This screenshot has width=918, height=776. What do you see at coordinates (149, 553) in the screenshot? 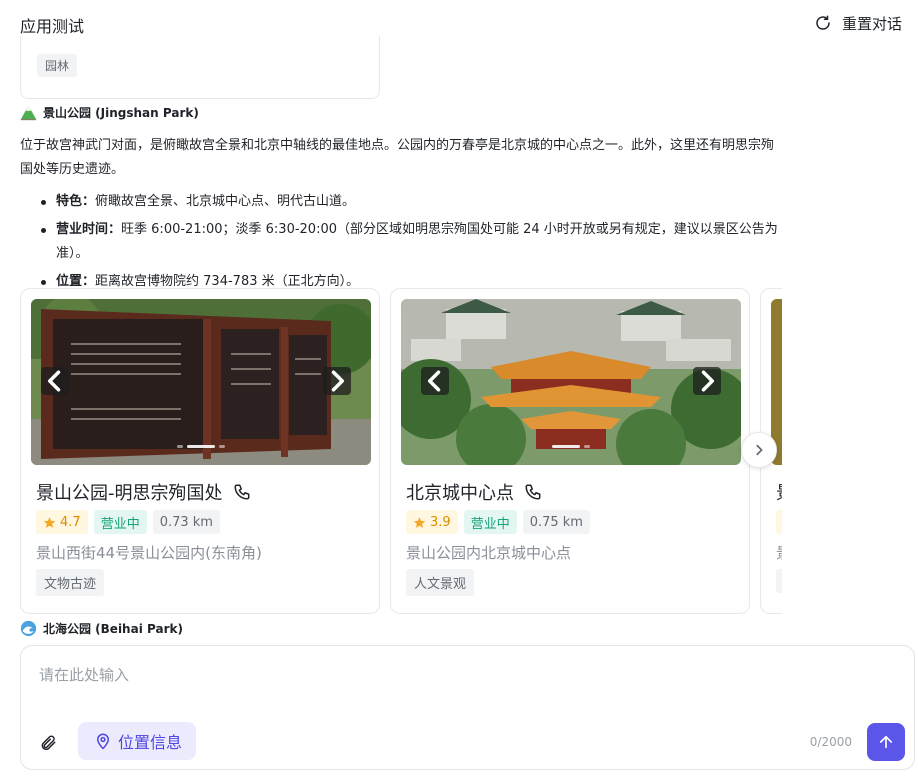
I see `place-address: 景山西街44号景山公园内(东南角)` at bounding box center [149, 553].